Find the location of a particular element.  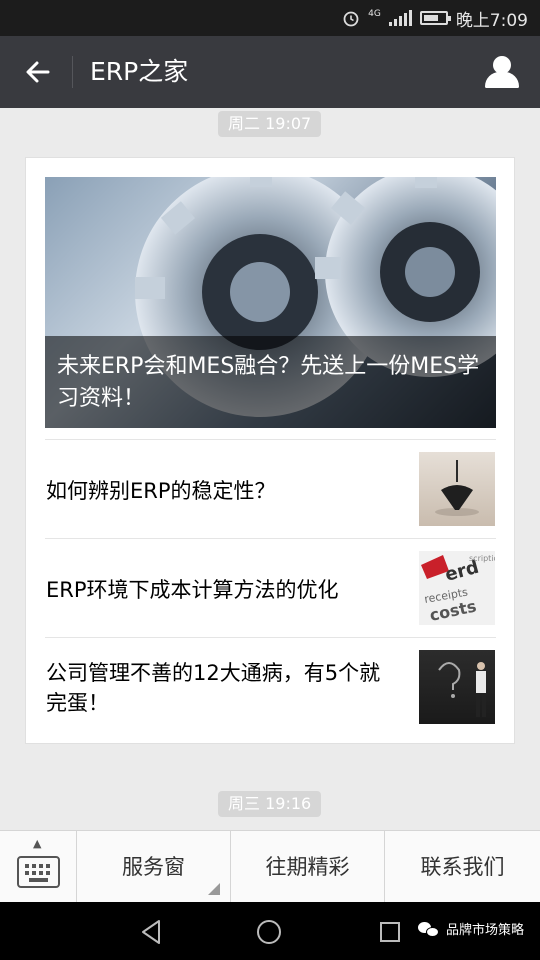

submenu-indicator-icon is located at coordinates (214, 889).